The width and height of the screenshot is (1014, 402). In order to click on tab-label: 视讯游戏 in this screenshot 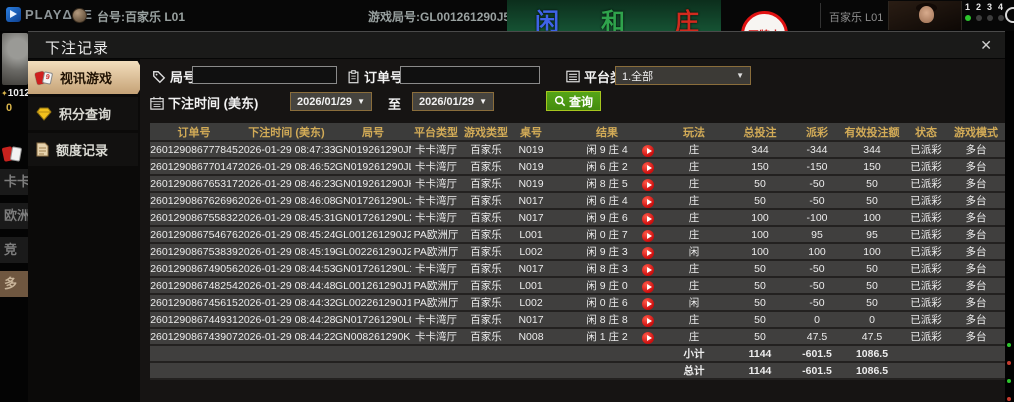, I will do `click(86, 78)`.